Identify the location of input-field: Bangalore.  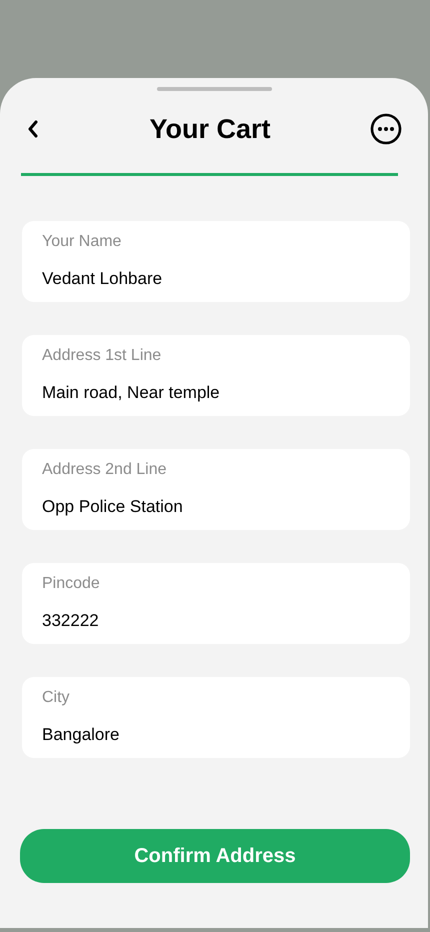
(216, 735).